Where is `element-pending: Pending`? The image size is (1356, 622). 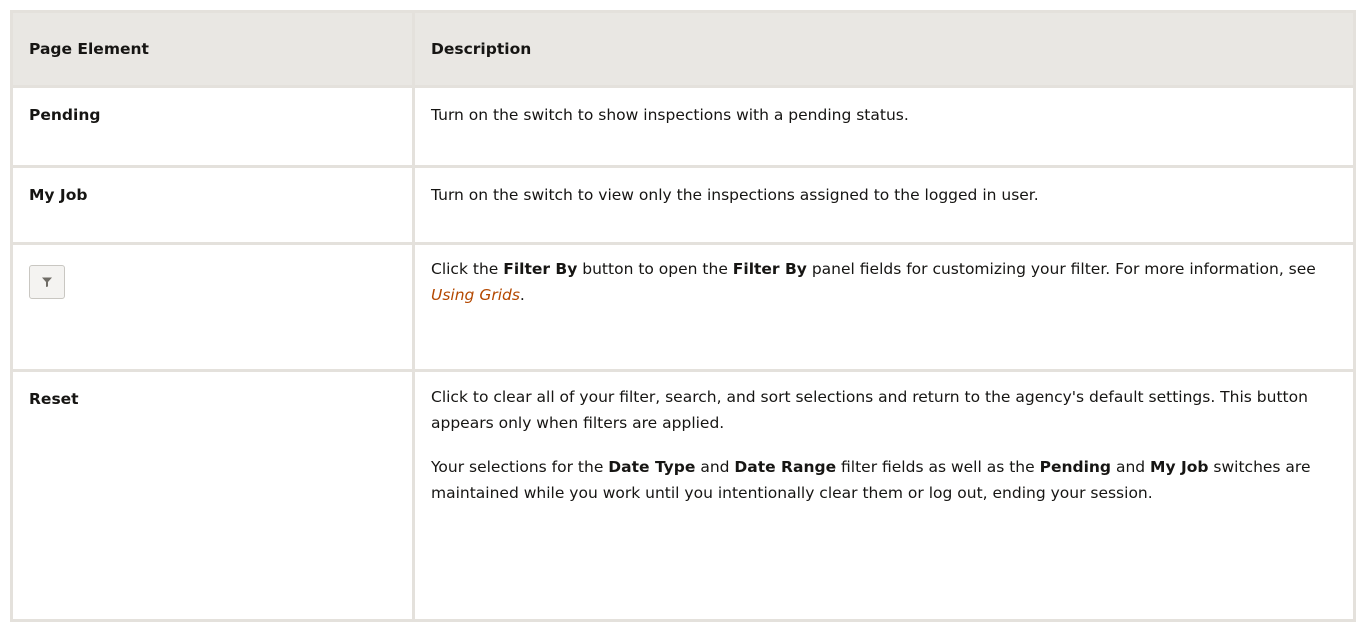 element-pending: Pending is located at coordinates (214, 126).